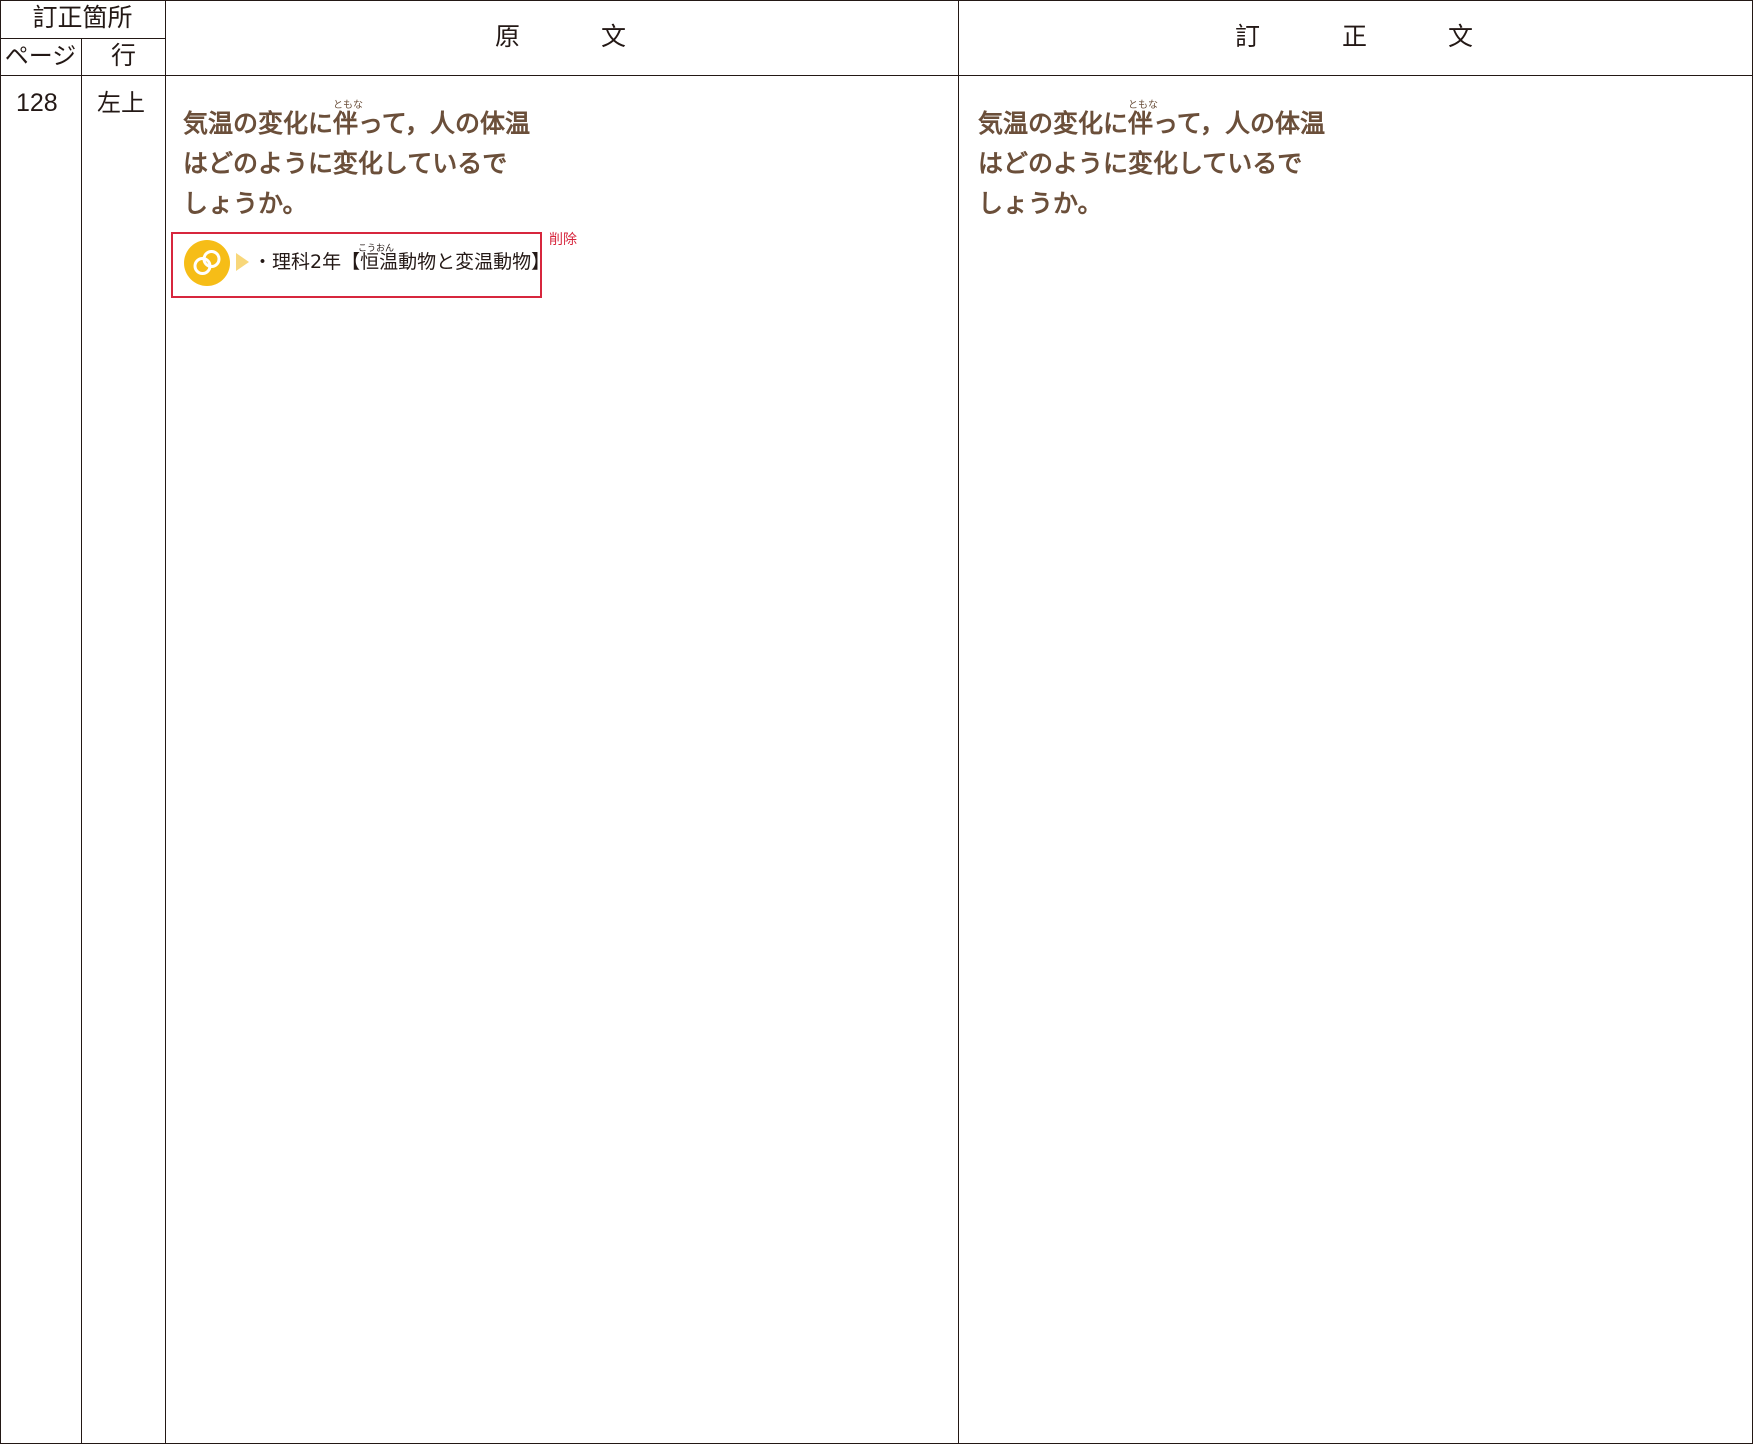 Image resolution: width=1753 pixels, height=1444 pixels. Describe the element at coordinates (82, 17) in the screenshot. I see `location-header: 訂正箇所` at that location.